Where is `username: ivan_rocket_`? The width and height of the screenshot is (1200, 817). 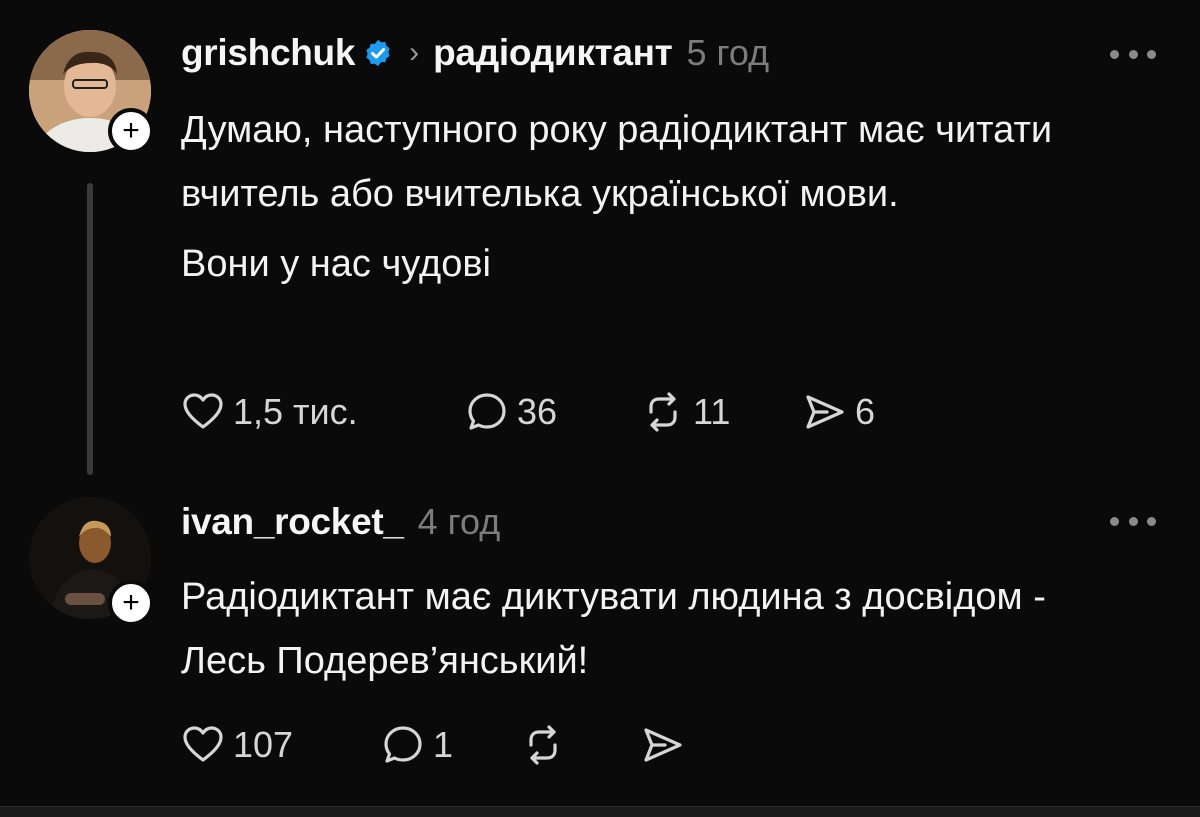 username: ivan_rocket_ is located at coordinates (292, 522).